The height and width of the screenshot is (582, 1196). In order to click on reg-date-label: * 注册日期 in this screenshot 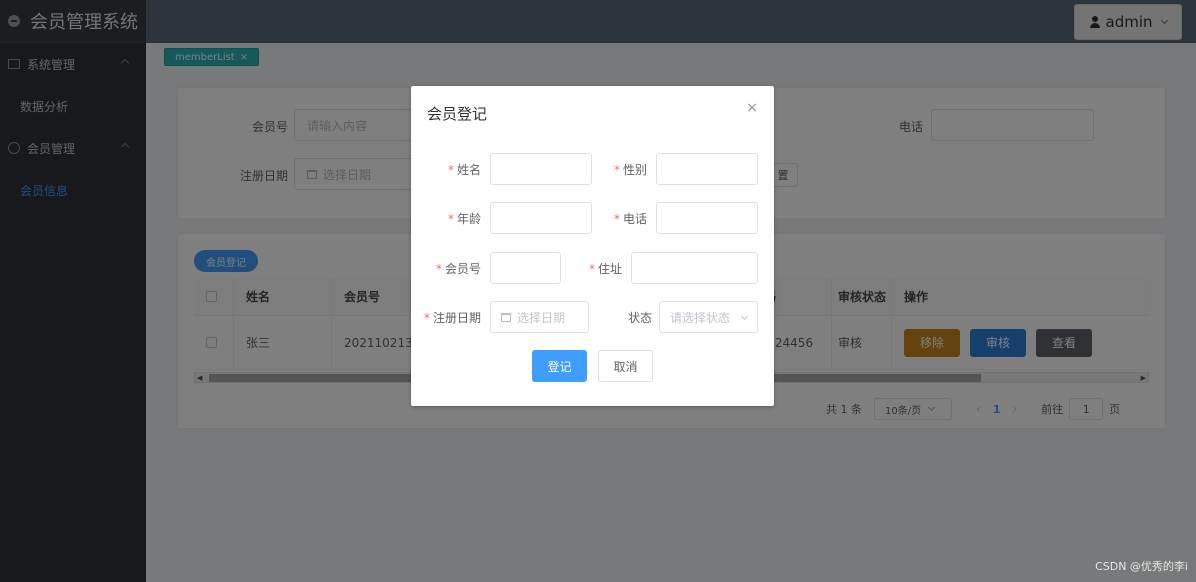, I will do `click(452, 317)`.